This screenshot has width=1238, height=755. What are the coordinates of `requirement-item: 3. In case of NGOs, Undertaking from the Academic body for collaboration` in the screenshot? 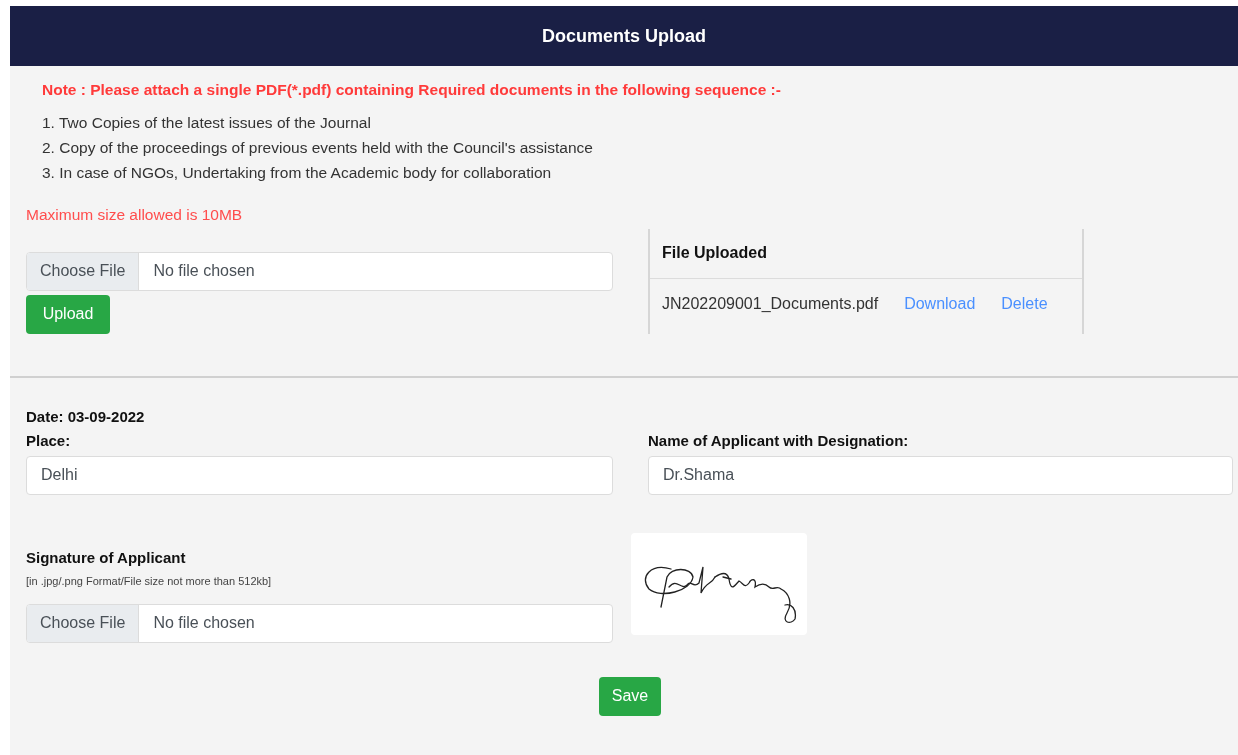 It's located at (297, 173).